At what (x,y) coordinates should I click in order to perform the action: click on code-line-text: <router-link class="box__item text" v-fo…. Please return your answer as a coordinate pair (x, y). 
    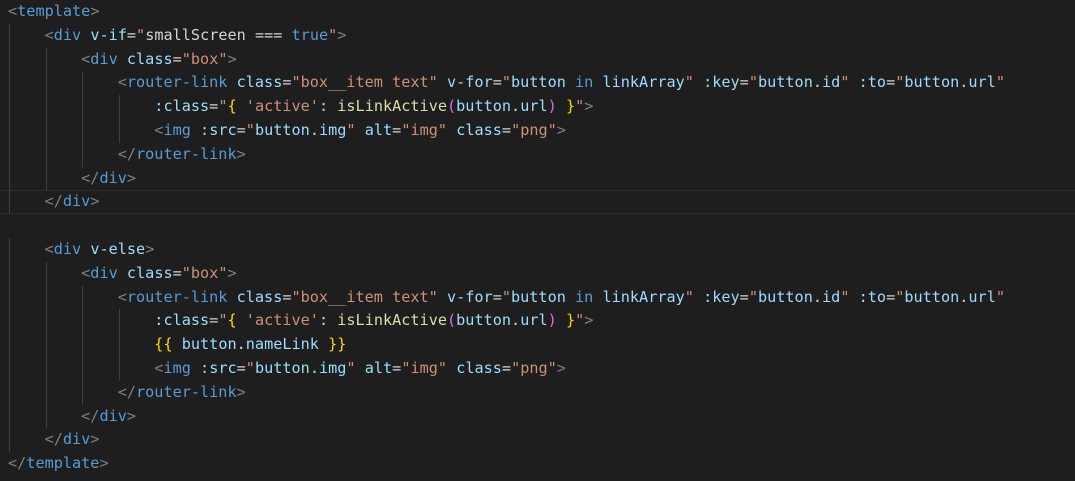
    Looking at the image, I should click on (561, 83).